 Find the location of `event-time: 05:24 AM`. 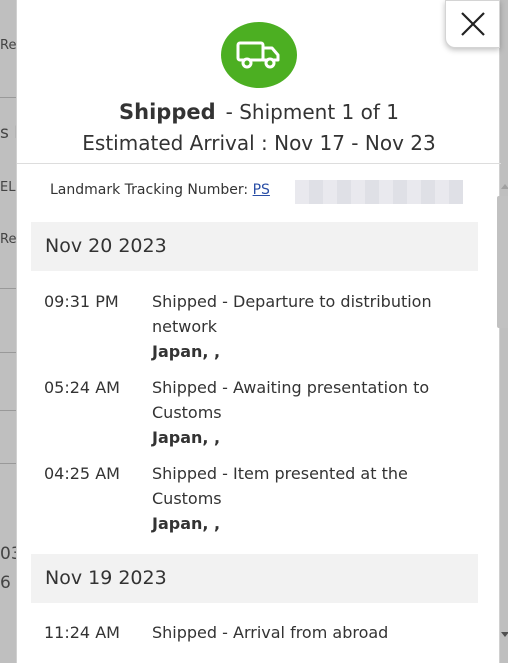

event-time: 05:24 AM is located at coordinates (82, 387).